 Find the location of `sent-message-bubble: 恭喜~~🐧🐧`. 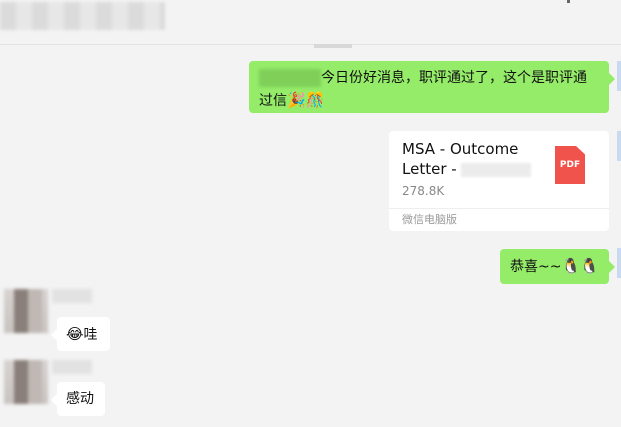

sent-message-bubble: 恭喜~~🐧🐧 is located at coordinates (557, 266).